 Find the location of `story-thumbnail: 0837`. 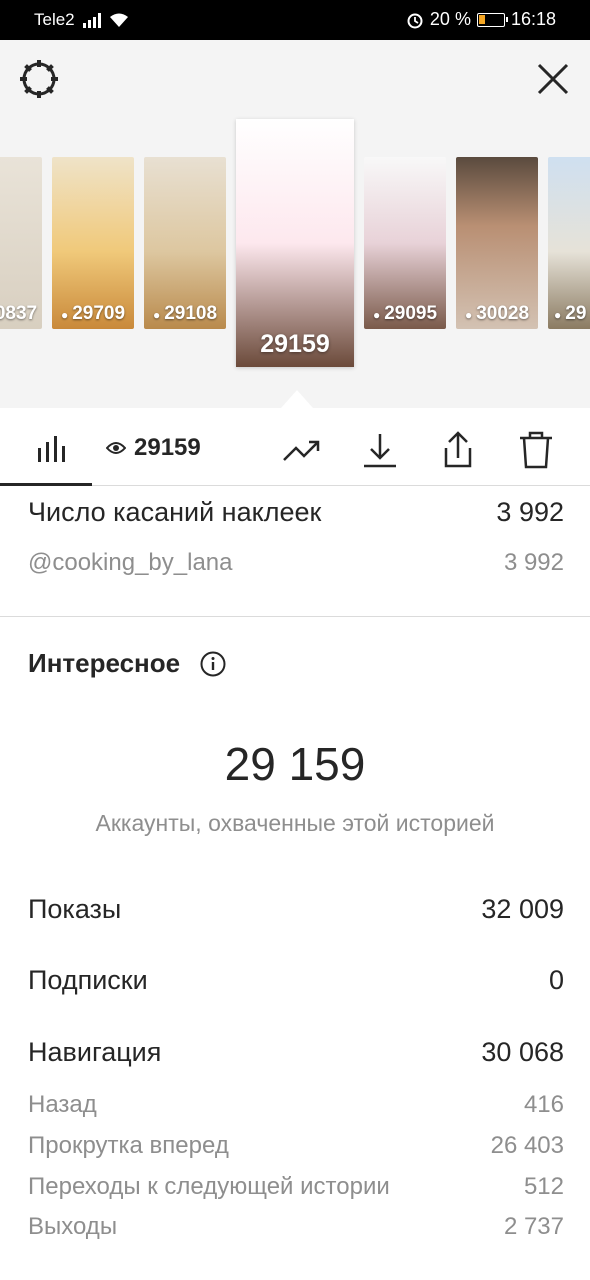

story-thumbnail: 0837 is located at coordinates (21, 243).